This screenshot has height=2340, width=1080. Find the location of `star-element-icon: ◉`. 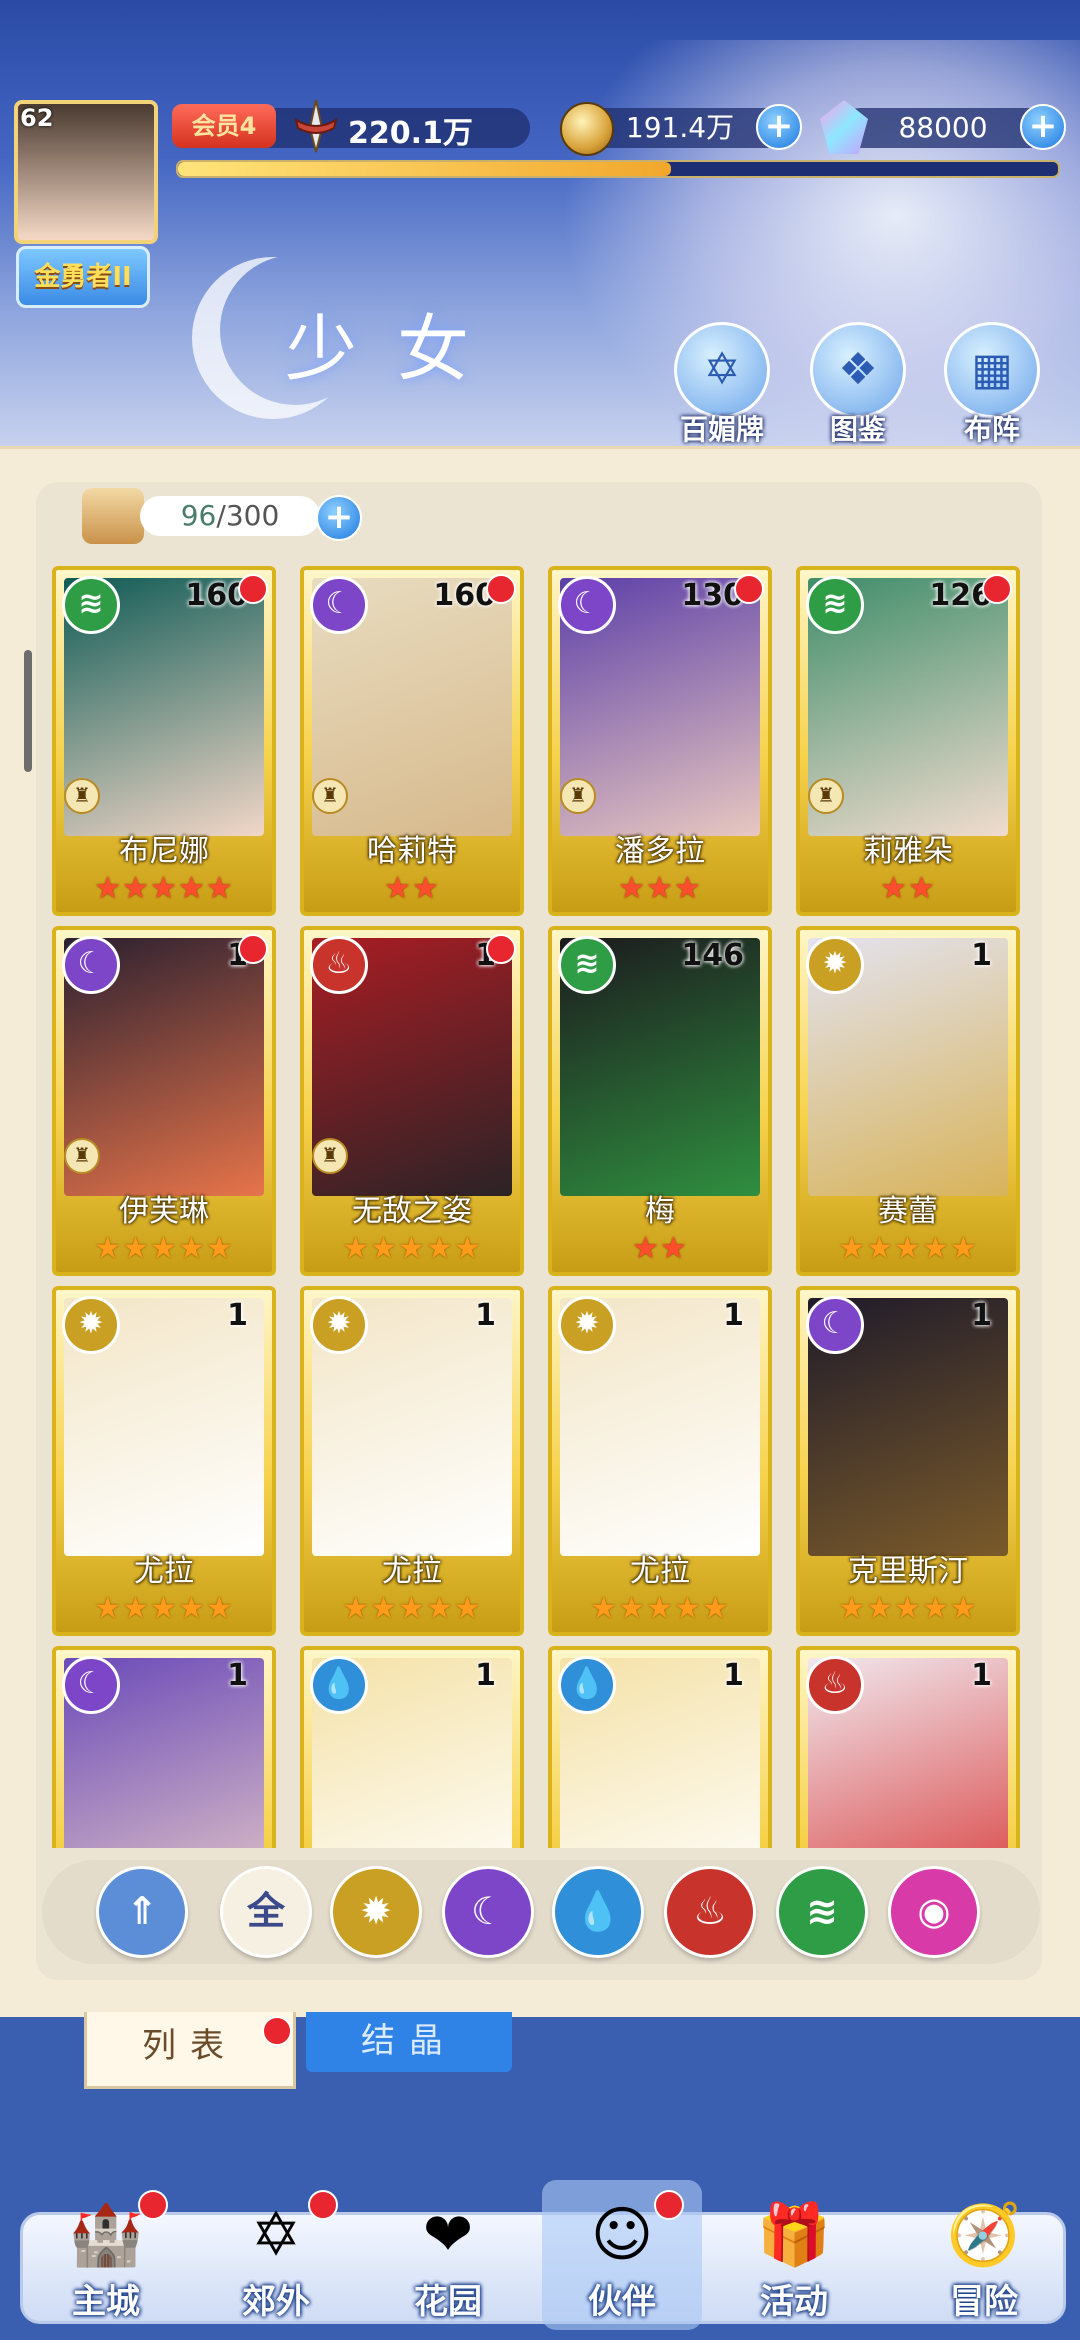

star-element-icon: ◉ is located at coordinates (934, 1912).